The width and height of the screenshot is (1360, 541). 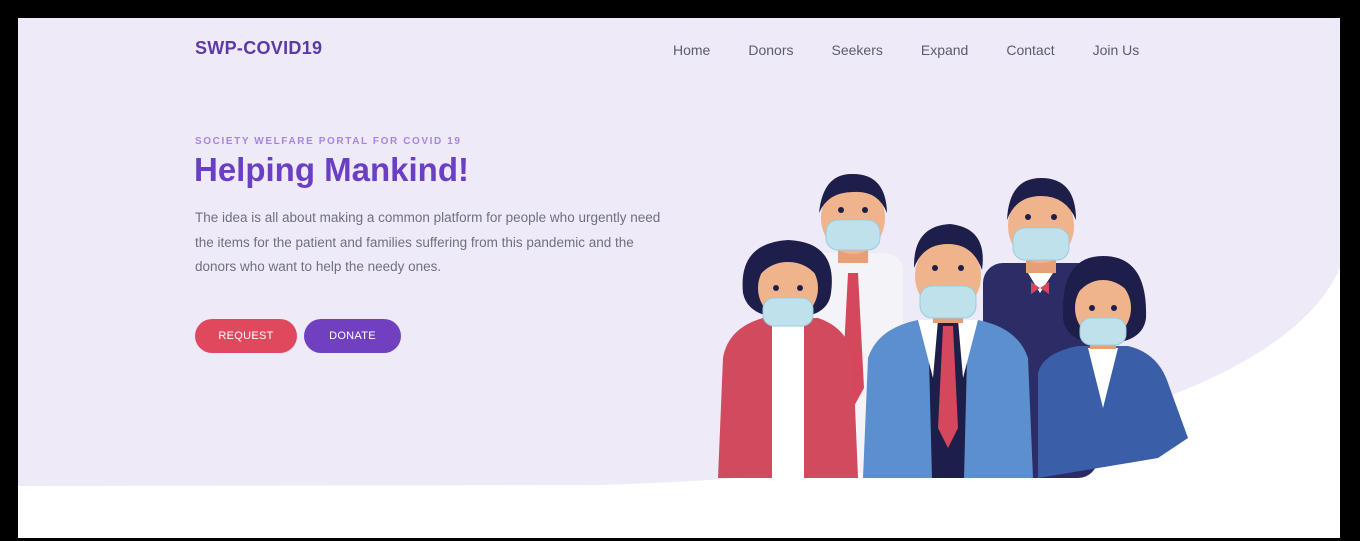 What do you see at coordinates (1030, 50) in the screenshot?
I see `nav-contact: Contact` at bounding box center [1030, 50].